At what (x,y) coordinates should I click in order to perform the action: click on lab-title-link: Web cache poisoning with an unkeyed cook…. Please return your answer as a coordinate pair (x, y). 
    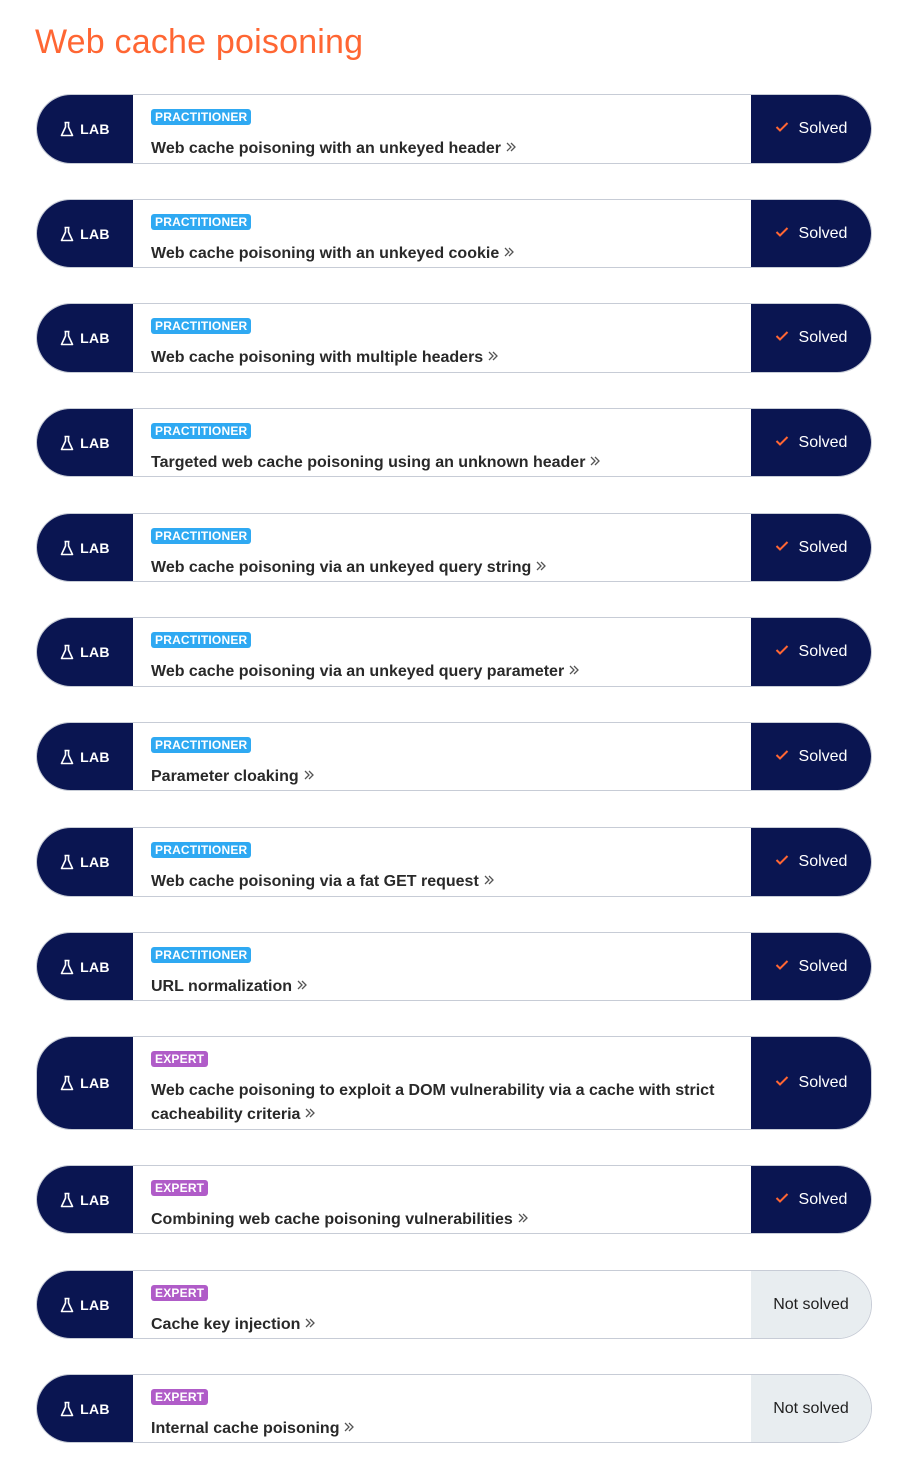
    Looking at the image, I should click on (325, 253).